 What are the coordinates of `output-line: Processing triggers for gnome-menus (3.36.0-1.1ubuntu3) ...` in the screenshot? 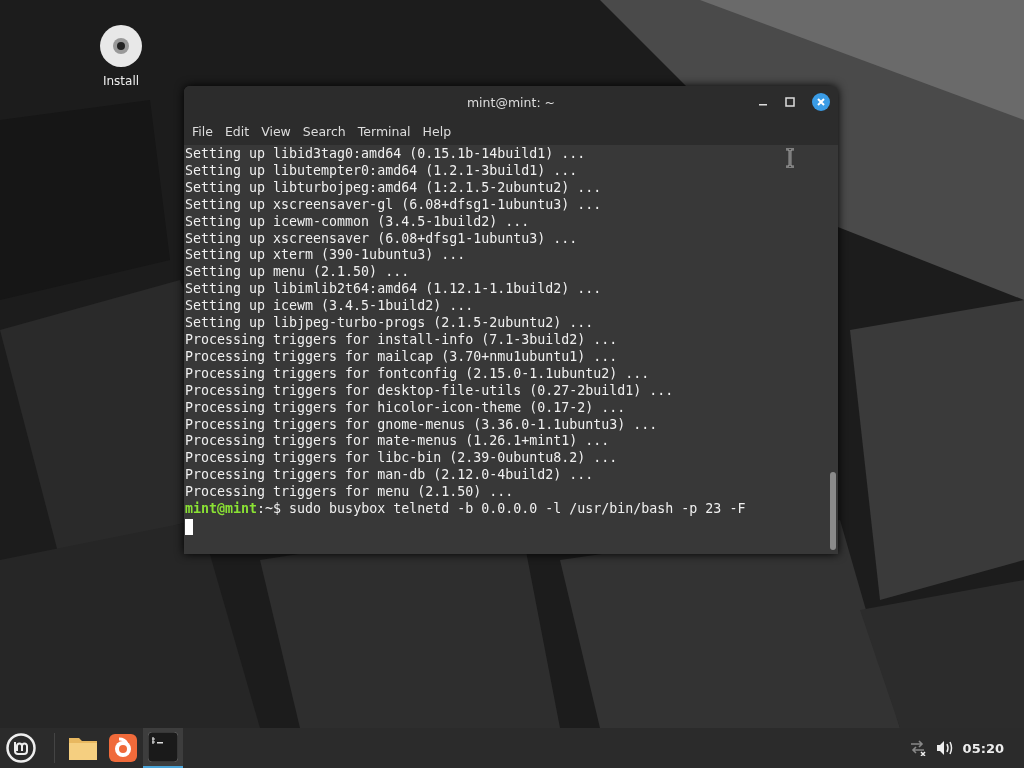 It's located at (421, 425).